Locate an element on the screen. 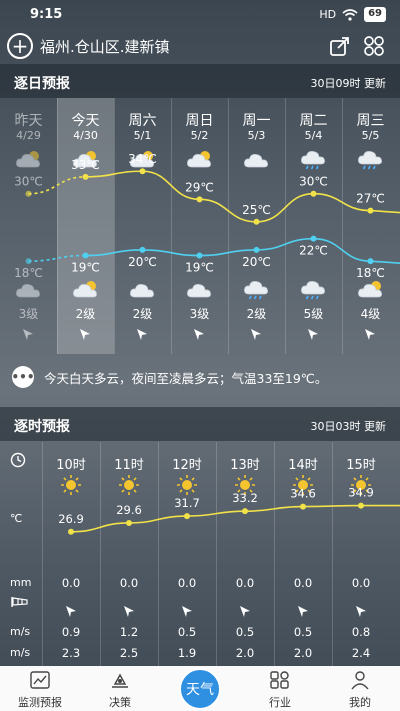 This screenshot has height=711, width=400. location-title: 福州.仓山区.建新镇 is located at coordinates (105, 46).